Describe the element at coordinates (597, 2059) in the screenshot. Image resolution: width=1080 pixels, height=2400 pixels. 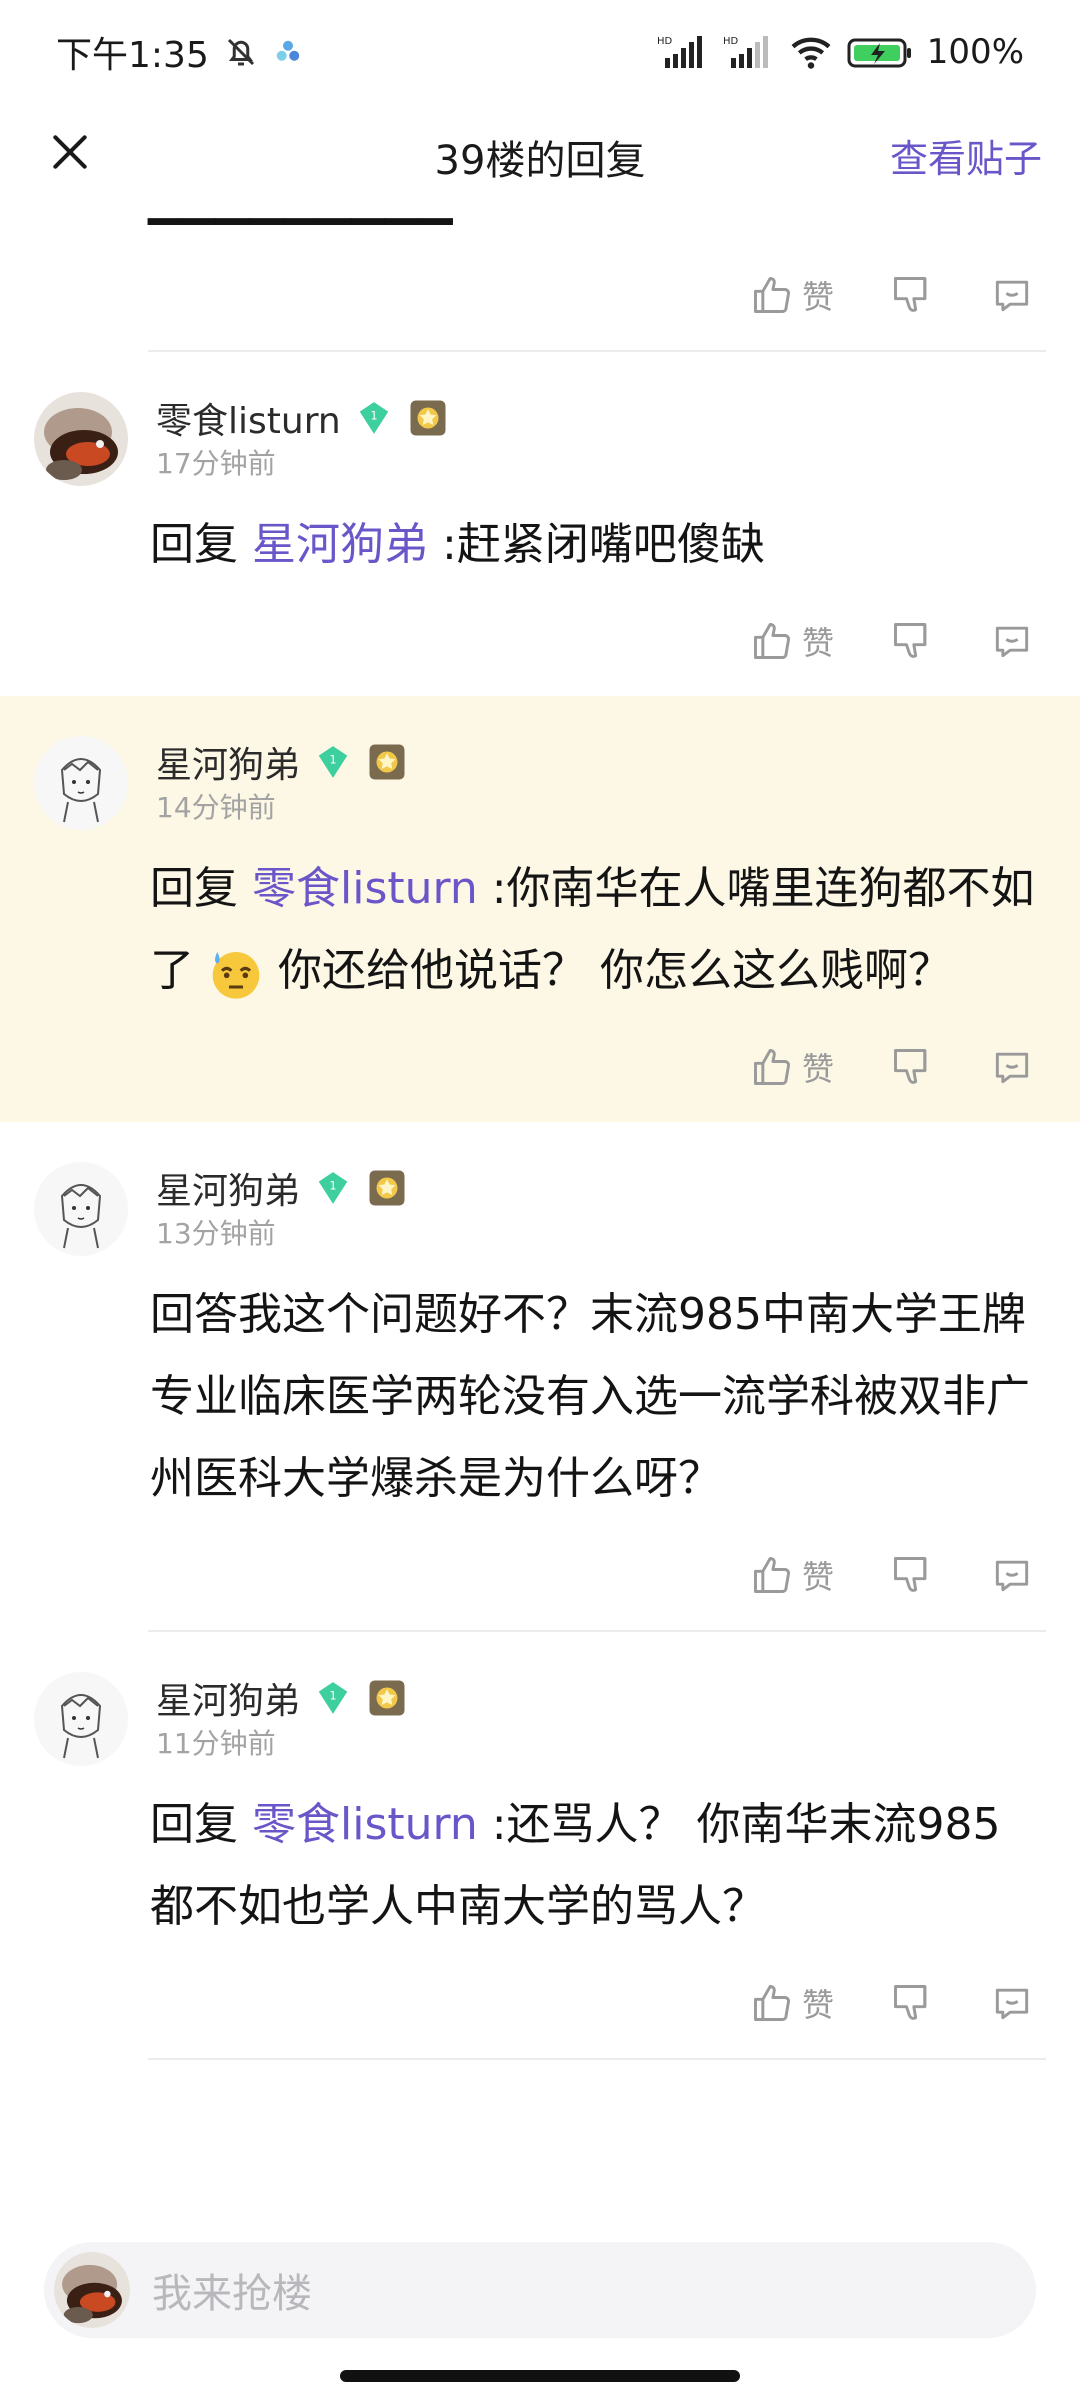
I see `divider` at that location.